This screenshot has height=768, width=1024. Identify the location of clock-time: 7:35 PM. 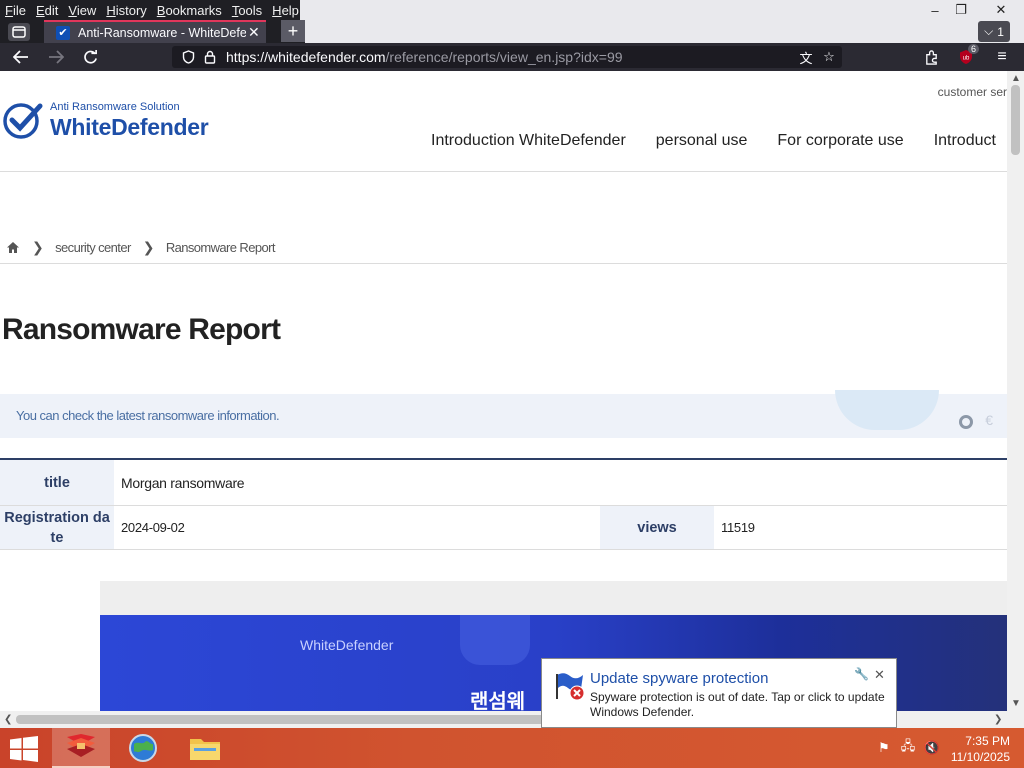
(987, 741).